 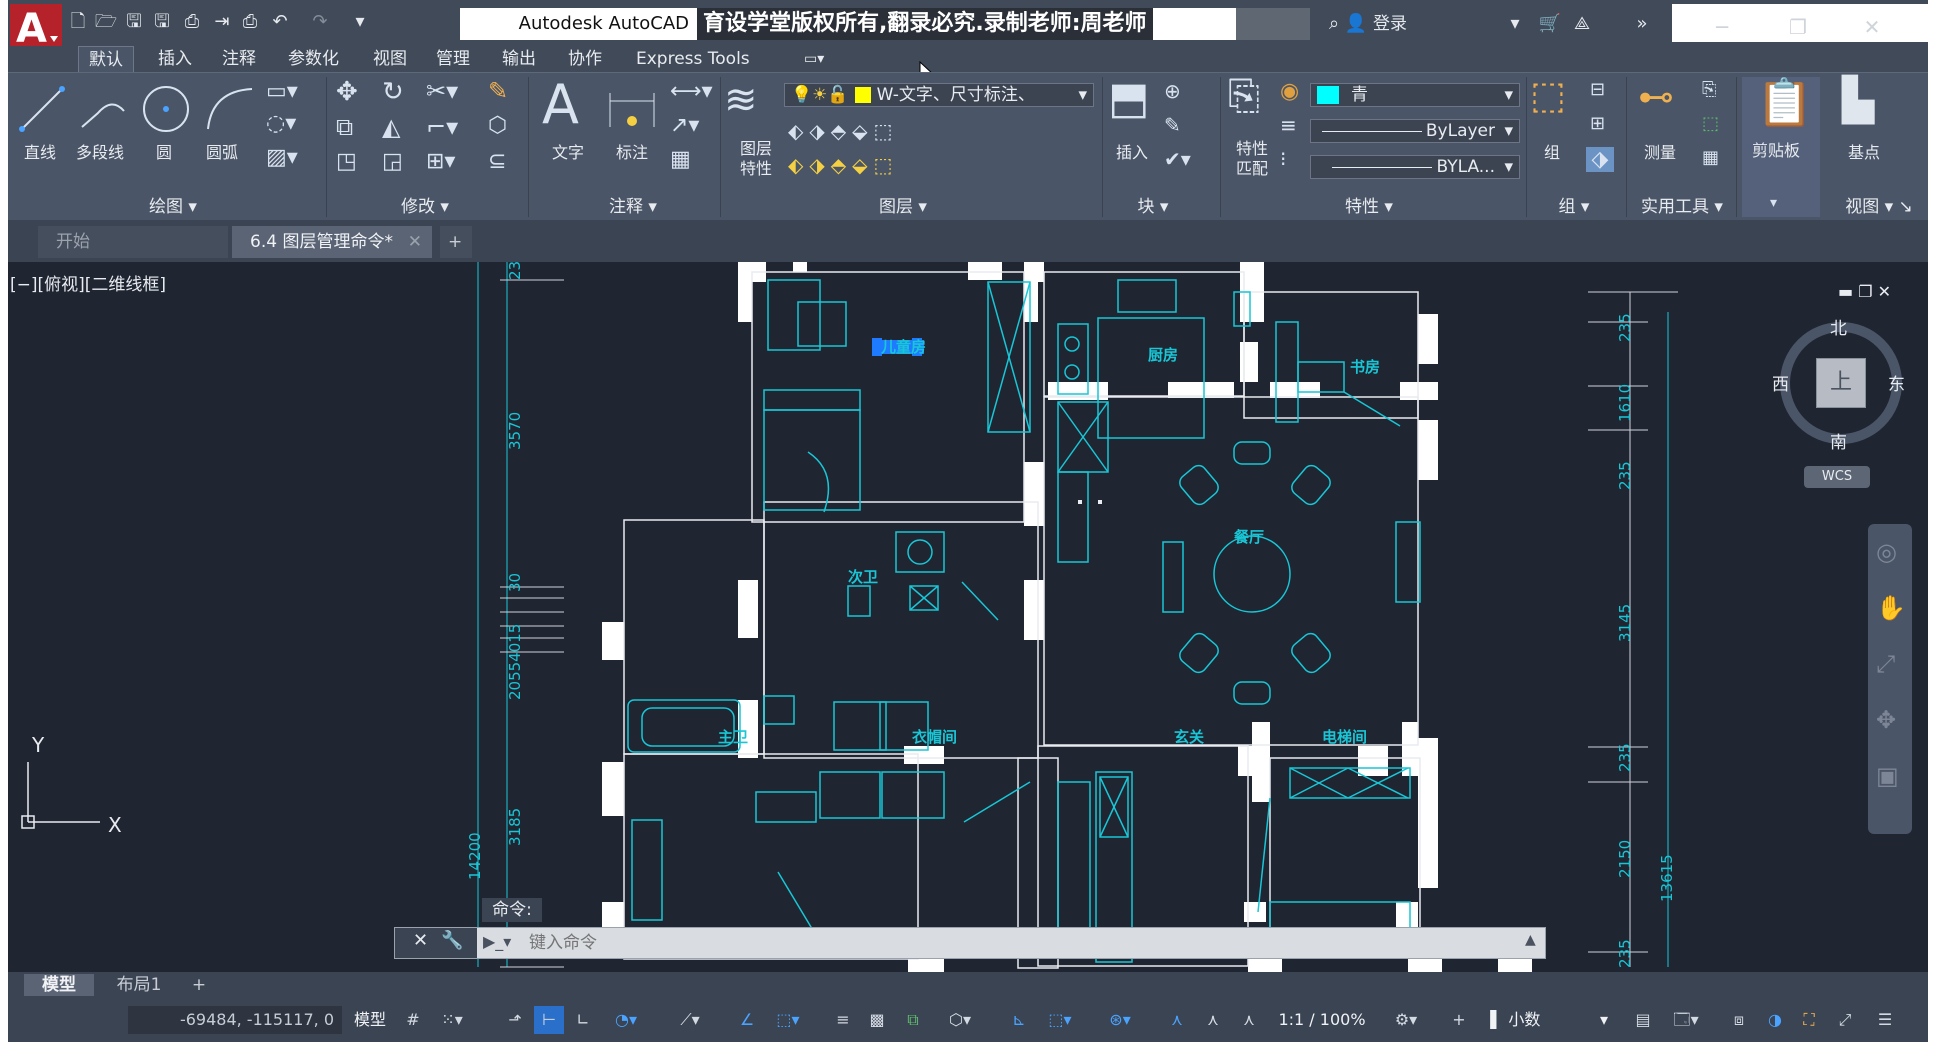 I want to click on qat-customize-icon: ▾, so click(x=360, y=22).